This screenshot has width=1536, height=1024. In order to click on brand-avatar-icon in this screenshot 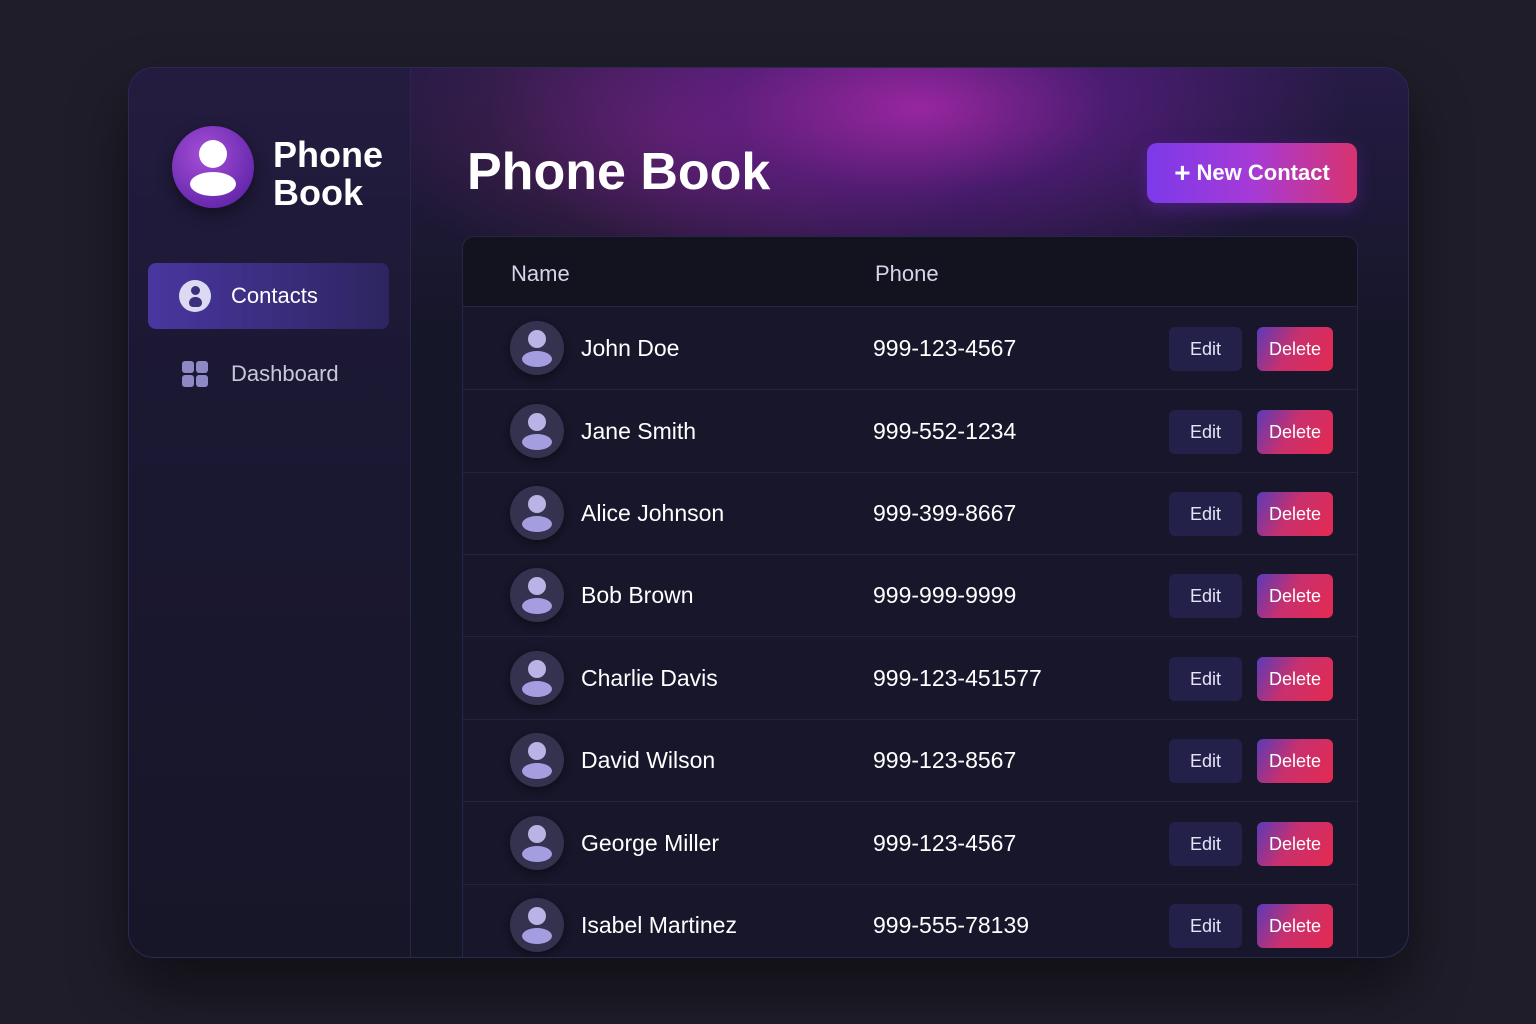, I will do `click(213, 167)`.